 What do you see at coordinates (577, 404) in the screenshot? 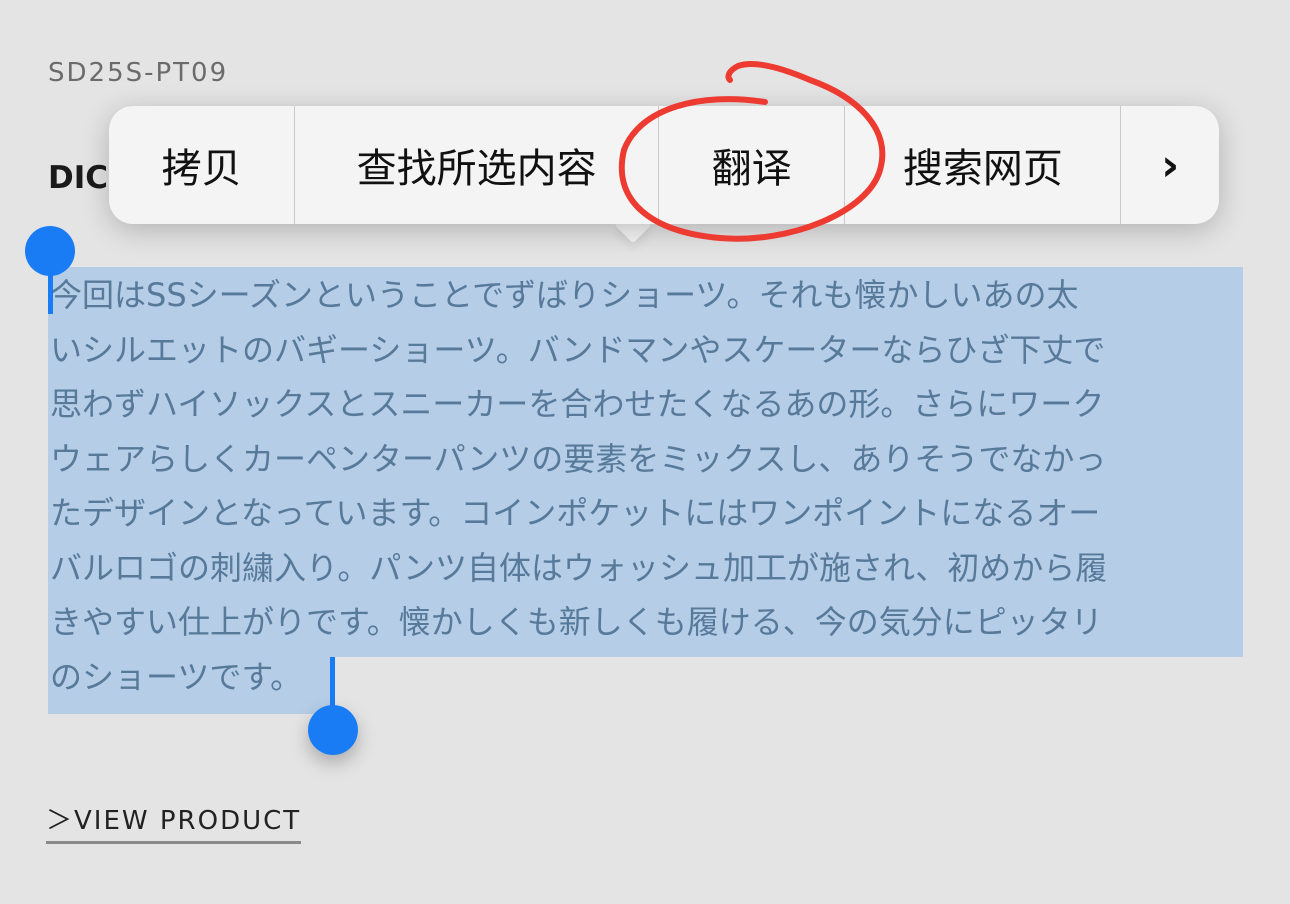
I see `description-line: 思わずハイソックスとスニーカーを合わせたくなるあの形。さらにワーク` at bounding box center [577, 404].